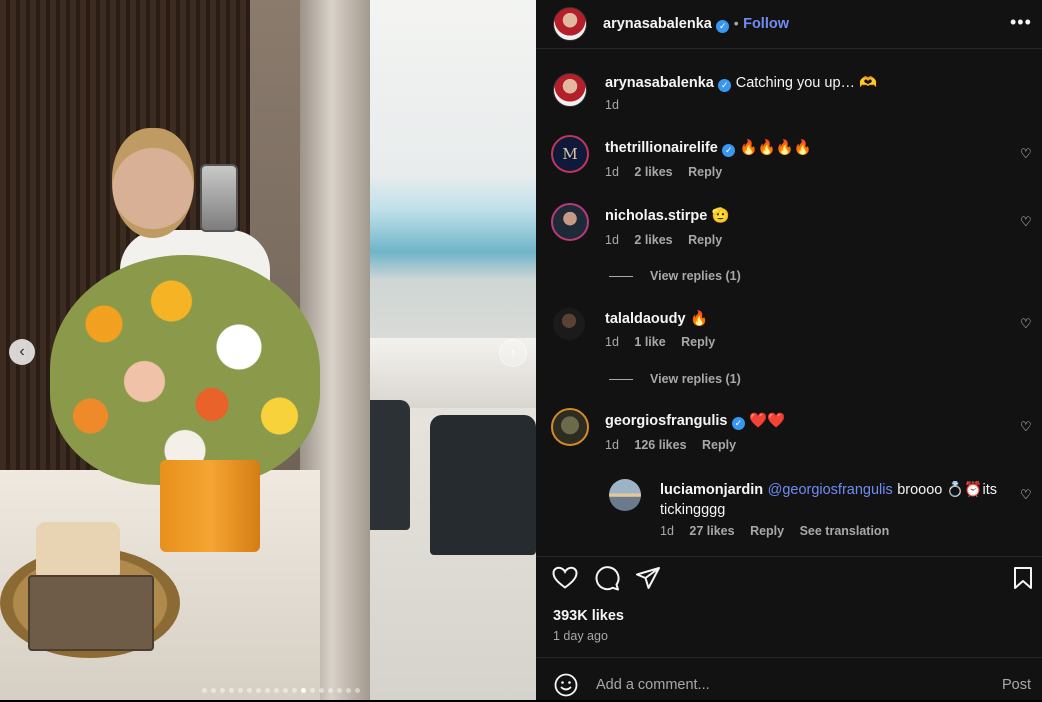  Describe the element at coordinates (303, 690) in the screenshot. I see `carousel-dot-active` at that location.